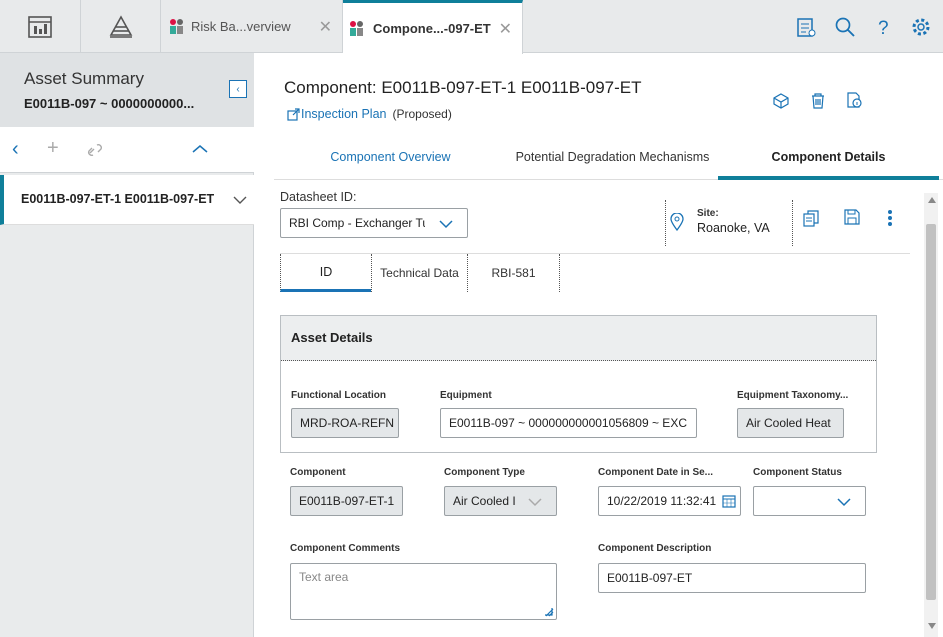 The height and width of the screenshot is (637, 943). Describe the element at coordinates (293, 114) in the screenshot. I see `external-link-icon` at that location.